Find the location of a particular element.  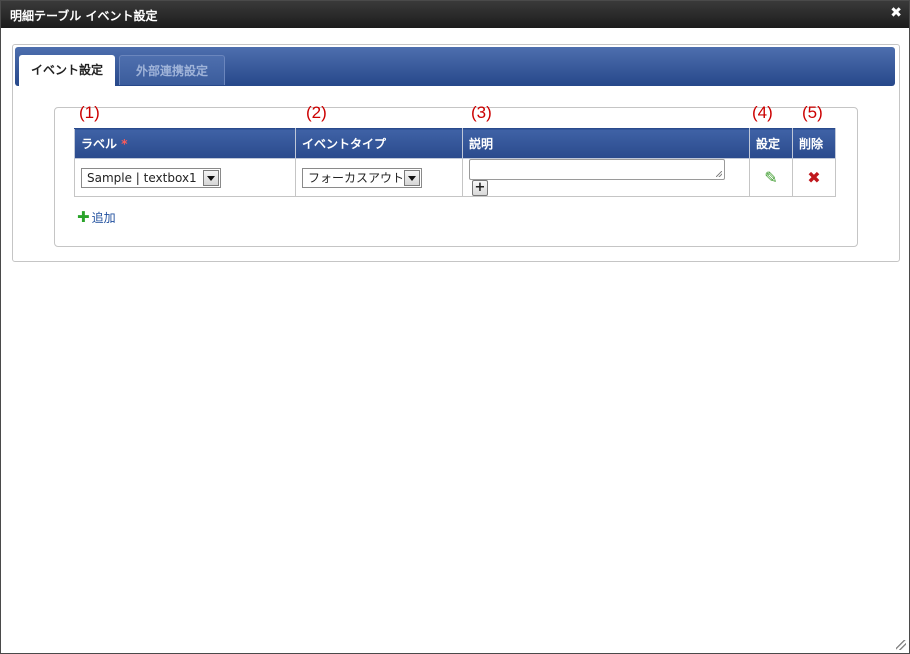

add-row-label: 追加 is located at coordinates (103, 218).